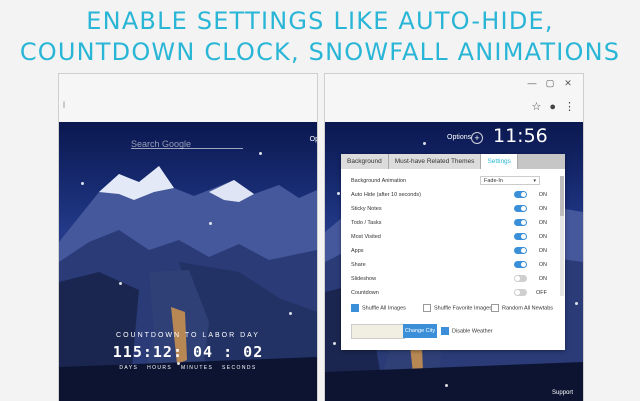 This screenshot has width=640, height=401. Describe the element at coordinates (562, 393) in the screenshot. I see `support-link: Support` at that location.